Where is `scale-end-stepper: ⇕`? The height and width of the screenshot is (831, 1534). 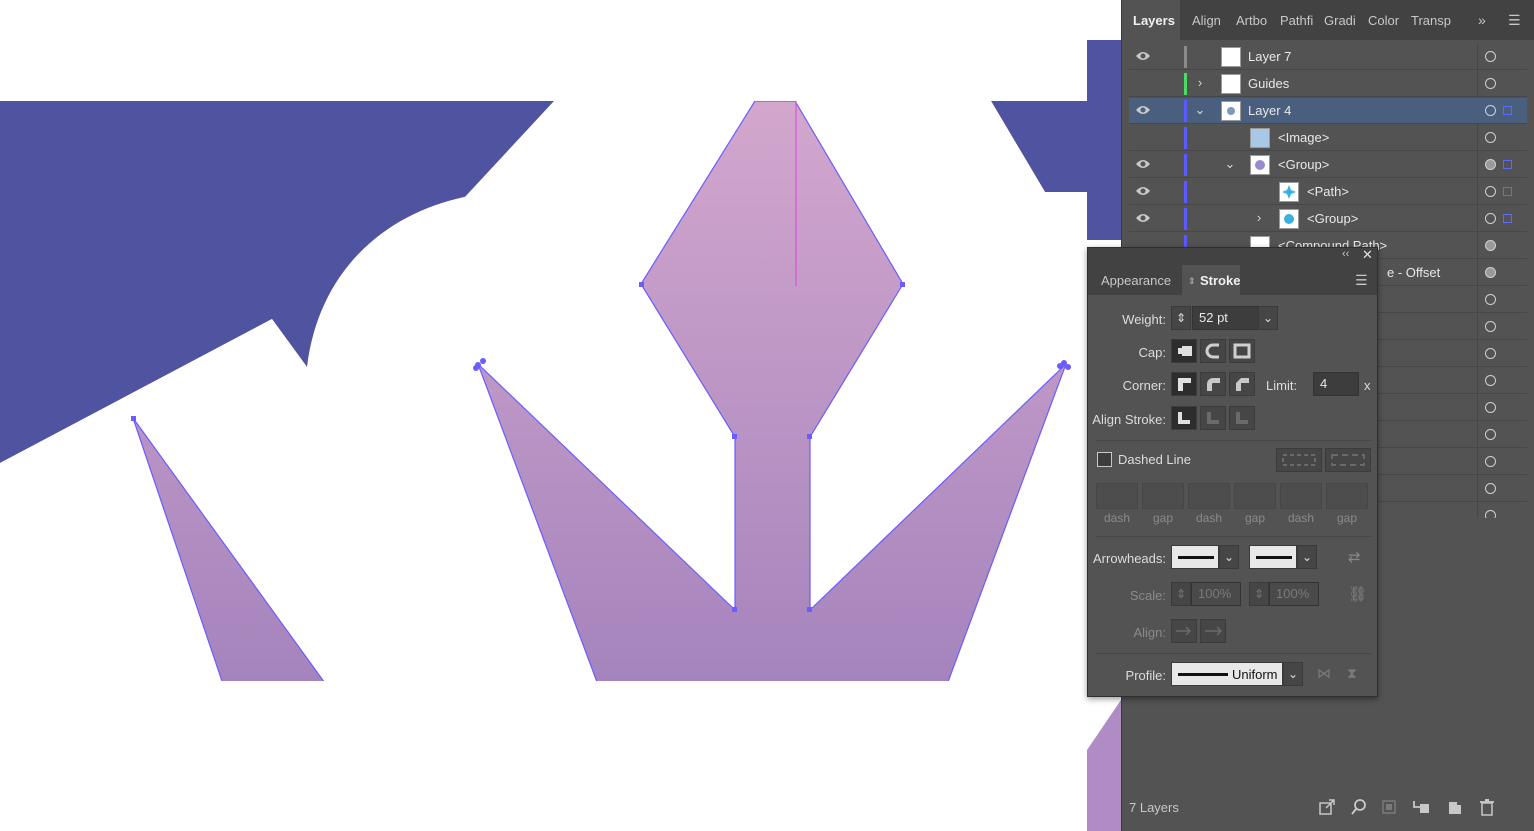
scale-end-stepper: ⇕ is located at coordinates (1259, 594).